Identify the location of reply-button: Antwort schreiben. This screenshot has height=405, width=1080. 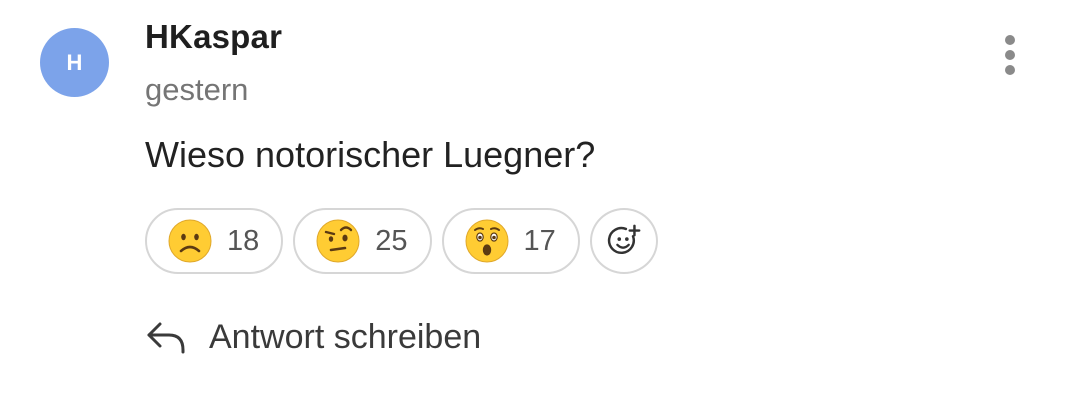
(313, 337).